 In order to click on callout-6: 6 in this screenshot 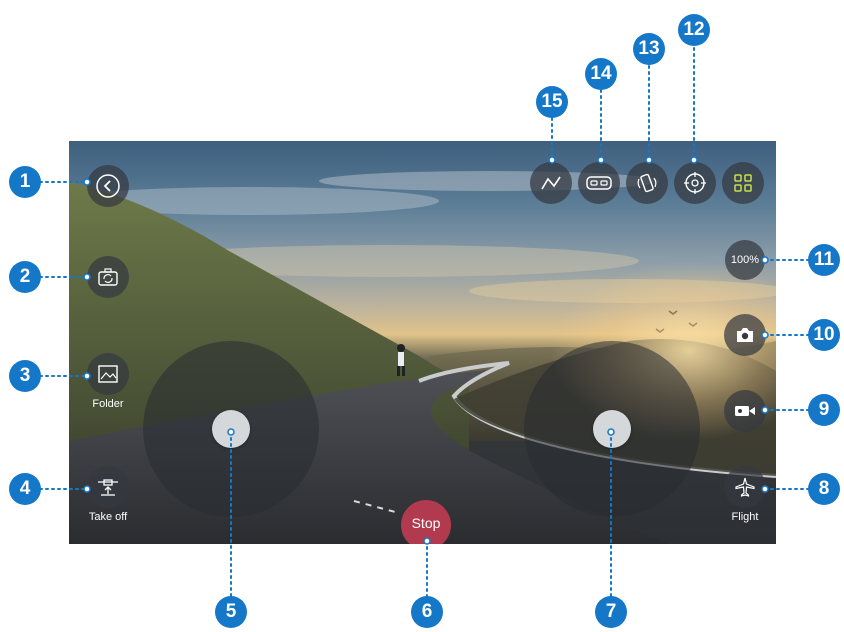, I will do `click(427, 612)`.